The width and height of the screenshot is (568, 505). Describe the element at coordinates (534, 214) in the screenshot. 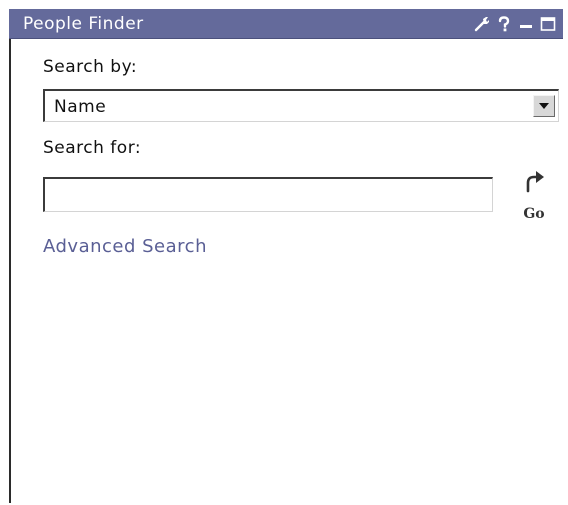

I see `go-label: Go` at that location.